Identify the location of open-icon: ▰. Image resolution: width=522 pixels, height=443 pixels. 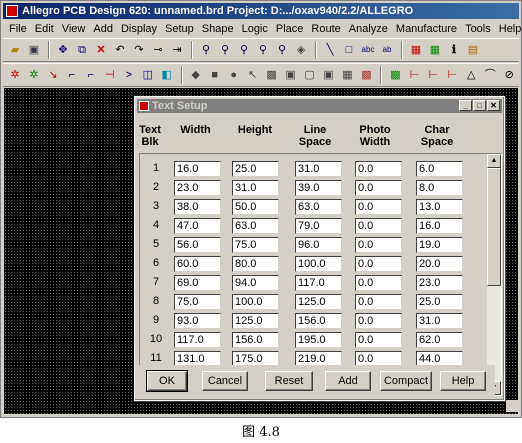
(15, 50).